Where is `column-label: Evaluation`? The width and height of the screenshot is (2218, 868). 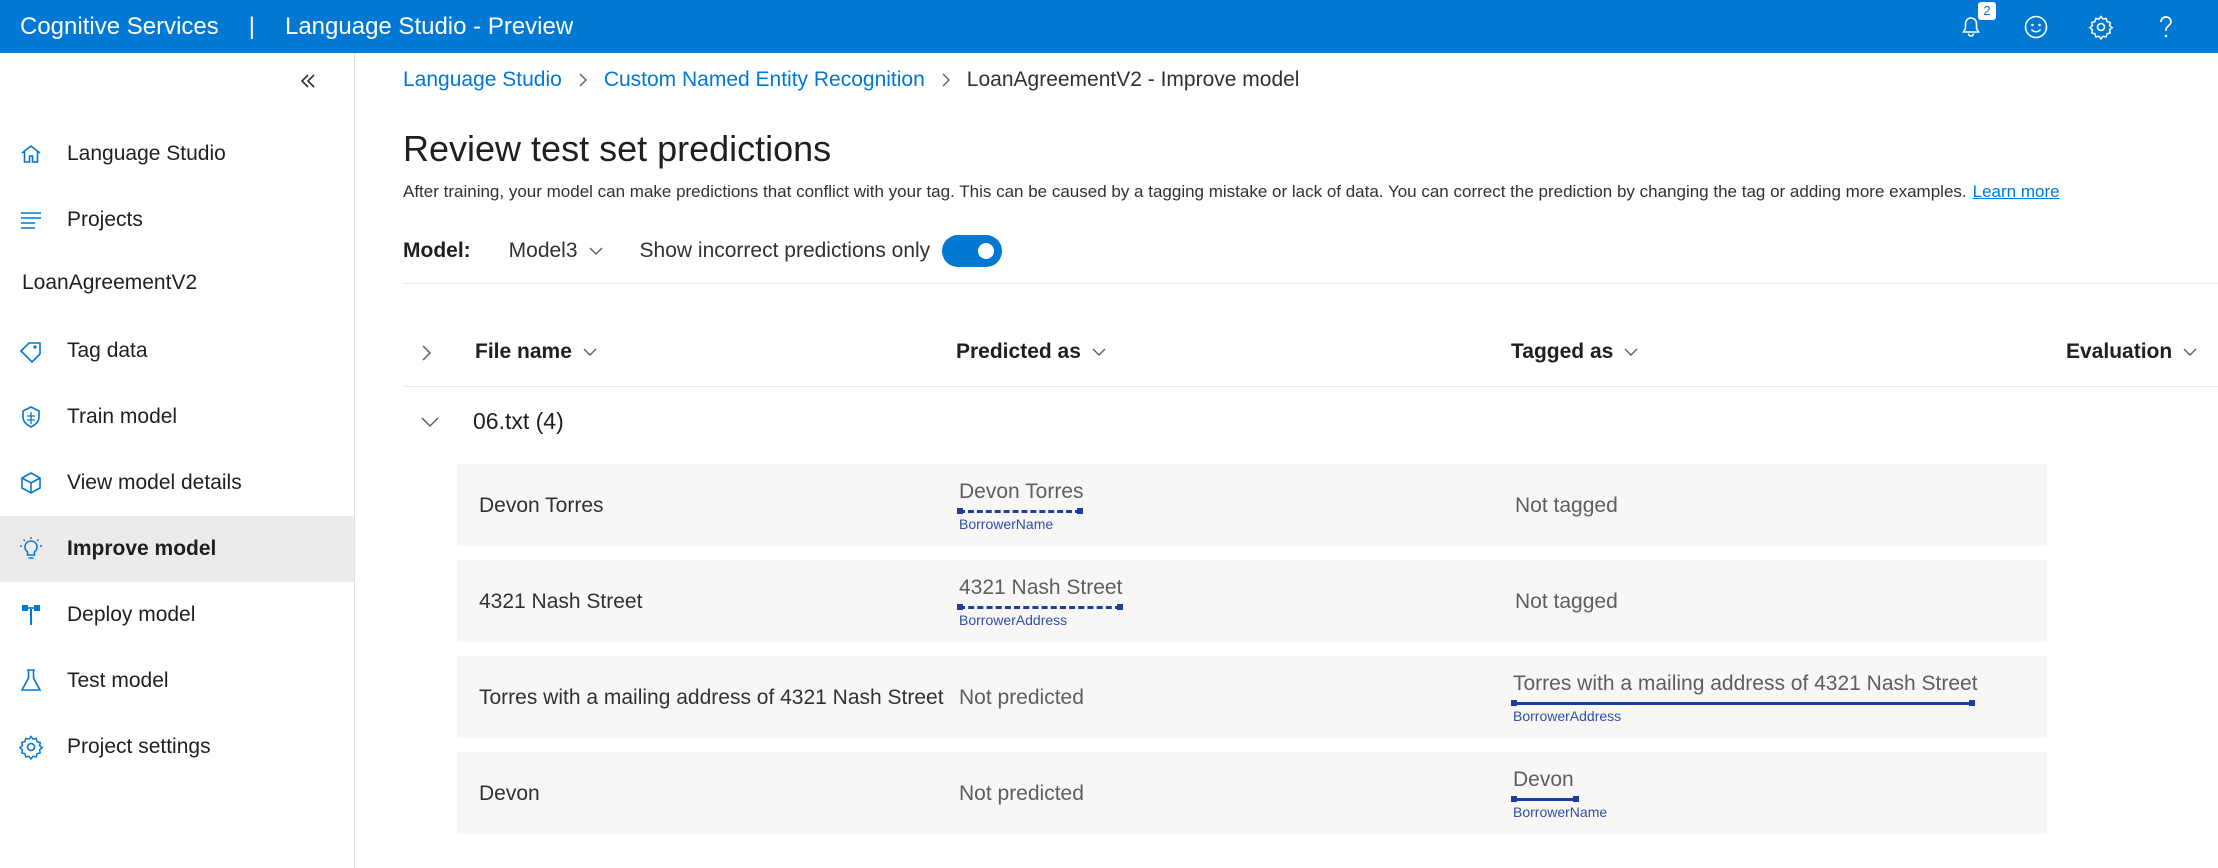
column-label: Evaluation is located at coordinates (2119, 351).